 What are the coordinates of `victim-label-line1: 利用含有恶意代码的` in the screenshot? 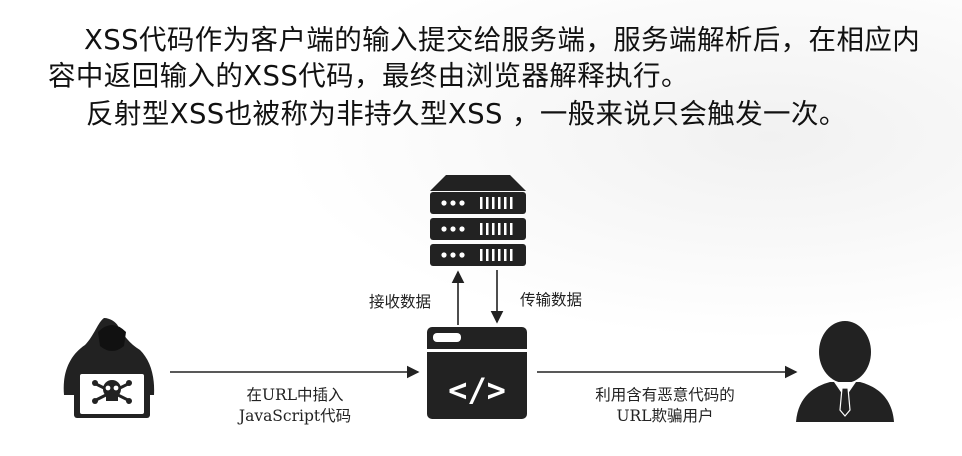 It's located at (665, 395).